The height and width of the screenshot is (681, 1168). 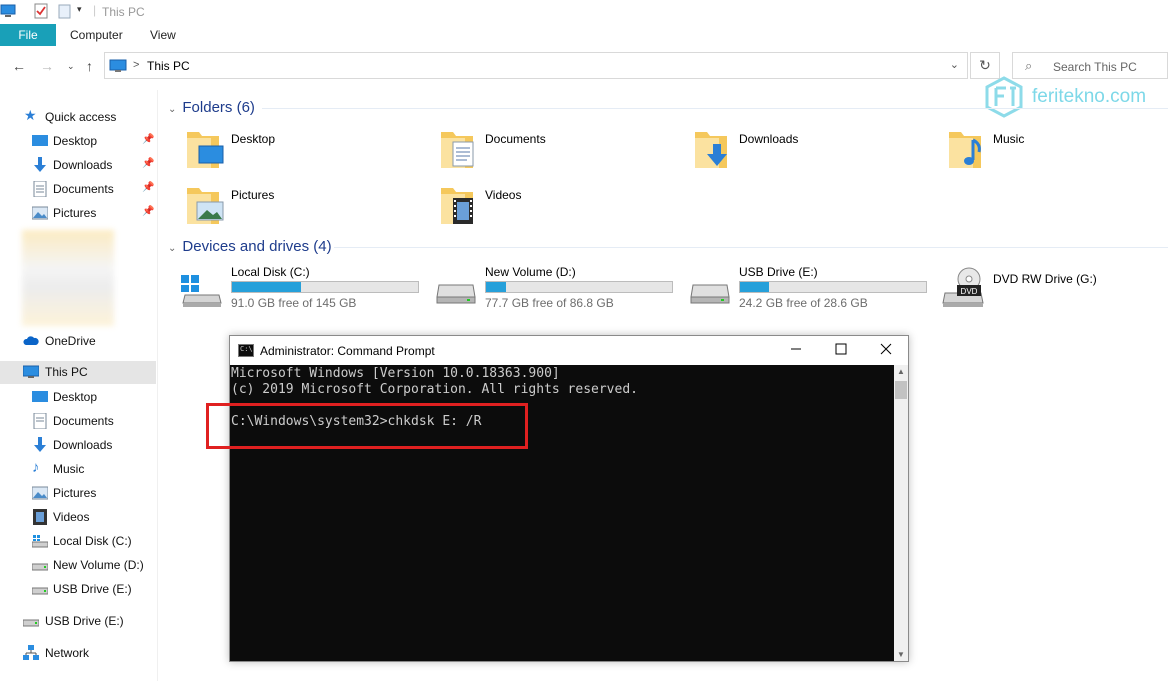 What do you see at coordinates (123, 12) in the screenshot?
I see `window-title: This PC` at bounding box center [123, 12].